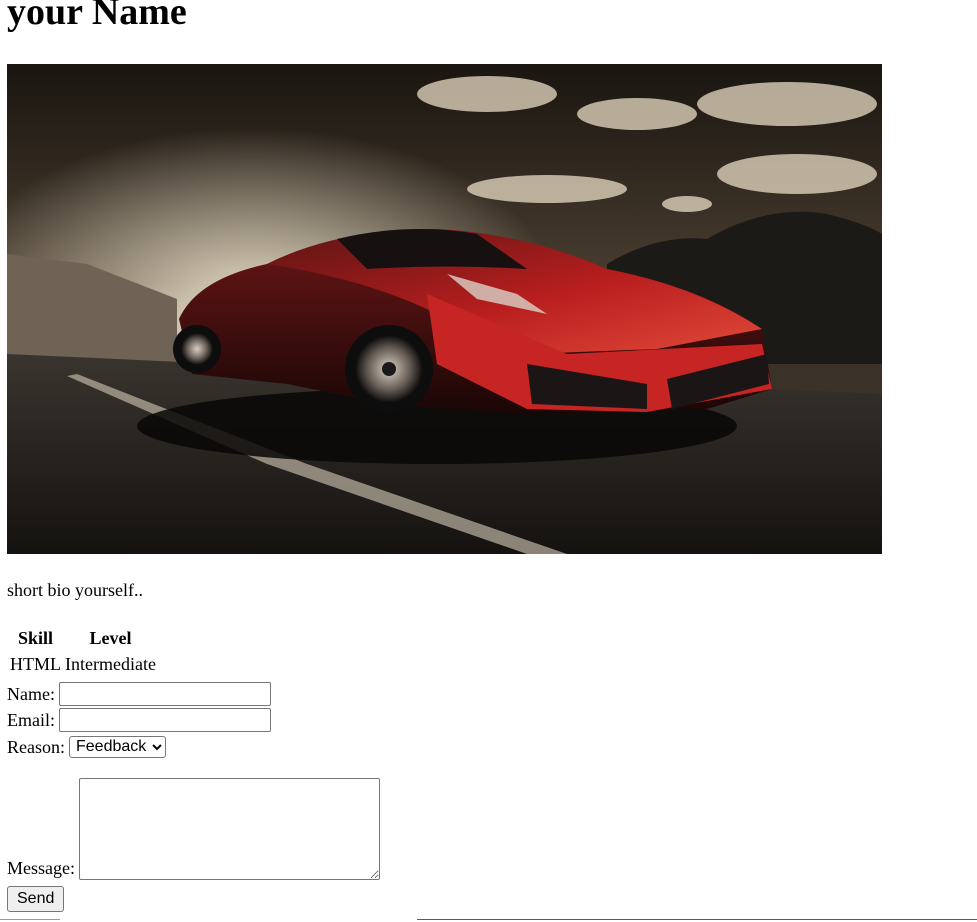 This screenshot has width=977, height=922. I want to click on bio-text: short bio yourself.., so click(75, 590).